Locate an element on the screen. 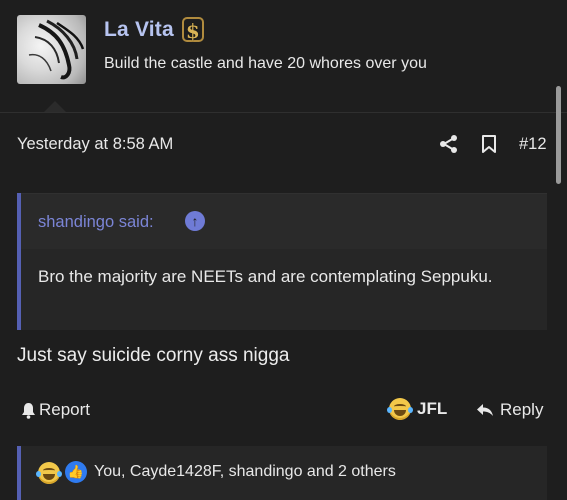 The image size is (567, 500). share-icon is located at coordinates (449, 144).